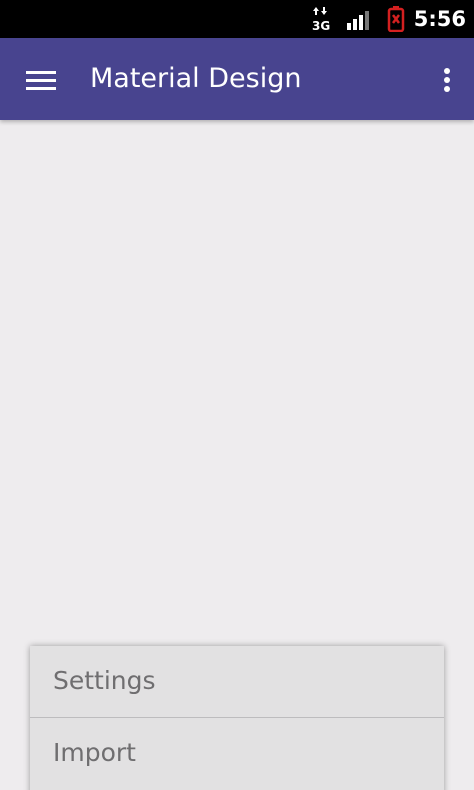  What do you see at coordinates (237, 753) in the screenshot?
I see `menu-item-import: Import` at bounding box center [237, 753].